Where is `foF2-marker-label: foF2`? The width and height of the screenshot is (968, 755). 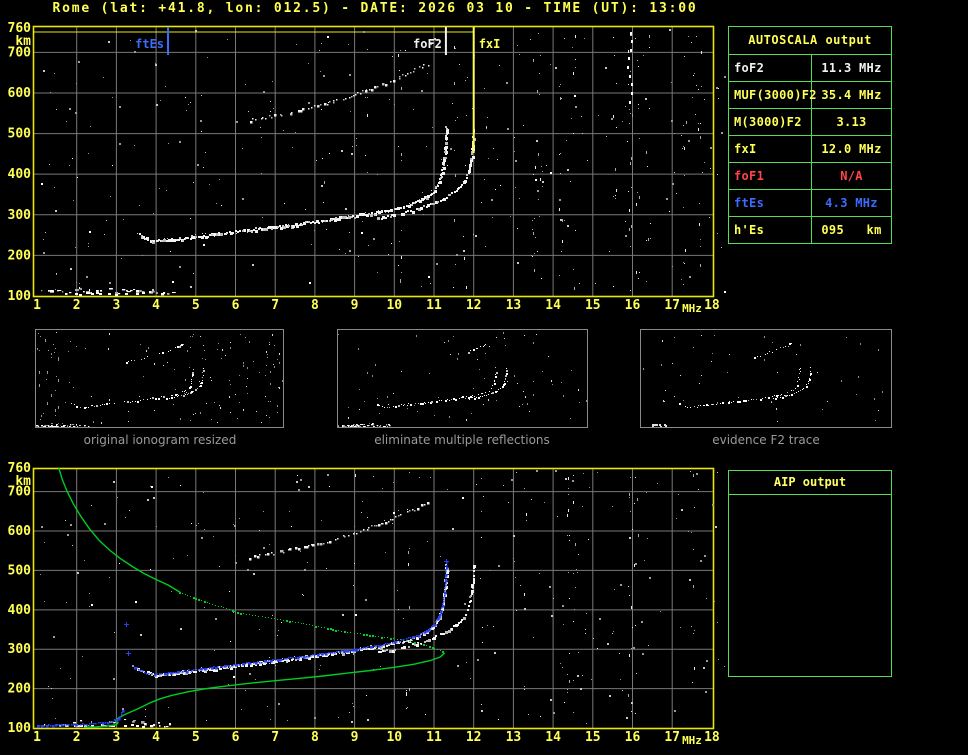 foF2-marker-label: foF2 is located at coordinates (427, 44).